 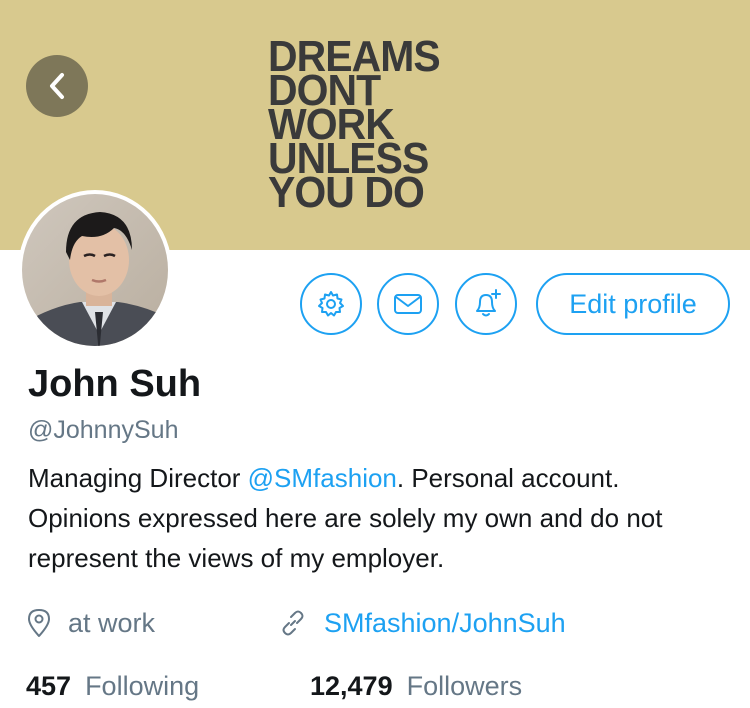 What do you see at coordinates (138, 478) in the screenshot?
I see `bio-text: Managing Director` at bounding box center [138, 478].